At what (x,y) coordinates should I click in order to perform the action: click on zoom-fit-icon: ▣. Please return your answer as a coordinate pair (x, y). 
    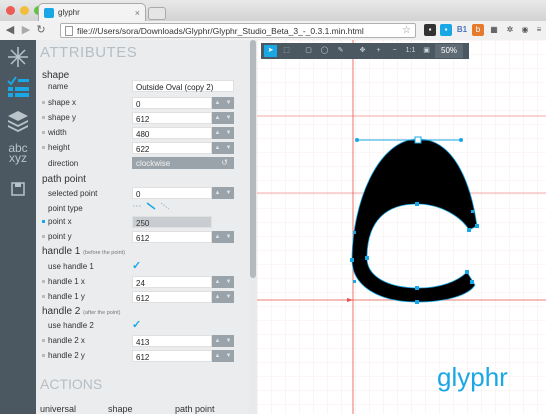
    Looking at the image, I should click on (426, 51).